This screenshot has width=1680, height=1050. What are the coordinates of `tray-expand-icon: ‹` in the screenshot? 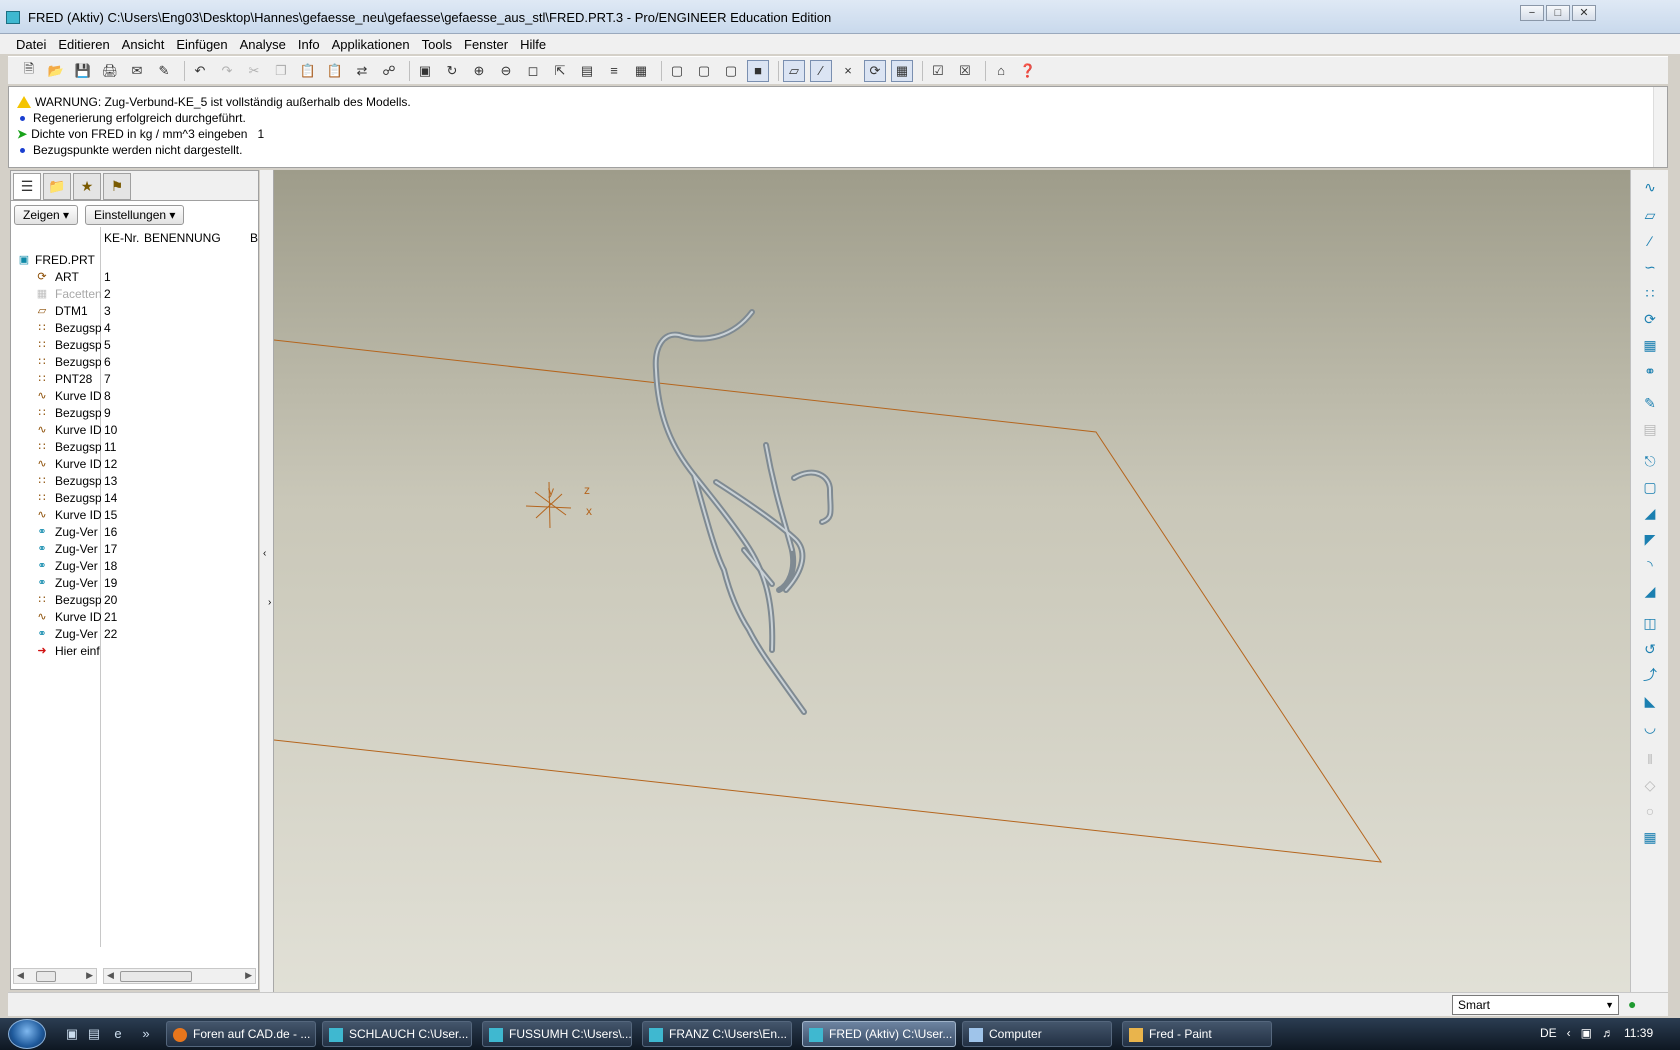 It's located at (1569, 1033).